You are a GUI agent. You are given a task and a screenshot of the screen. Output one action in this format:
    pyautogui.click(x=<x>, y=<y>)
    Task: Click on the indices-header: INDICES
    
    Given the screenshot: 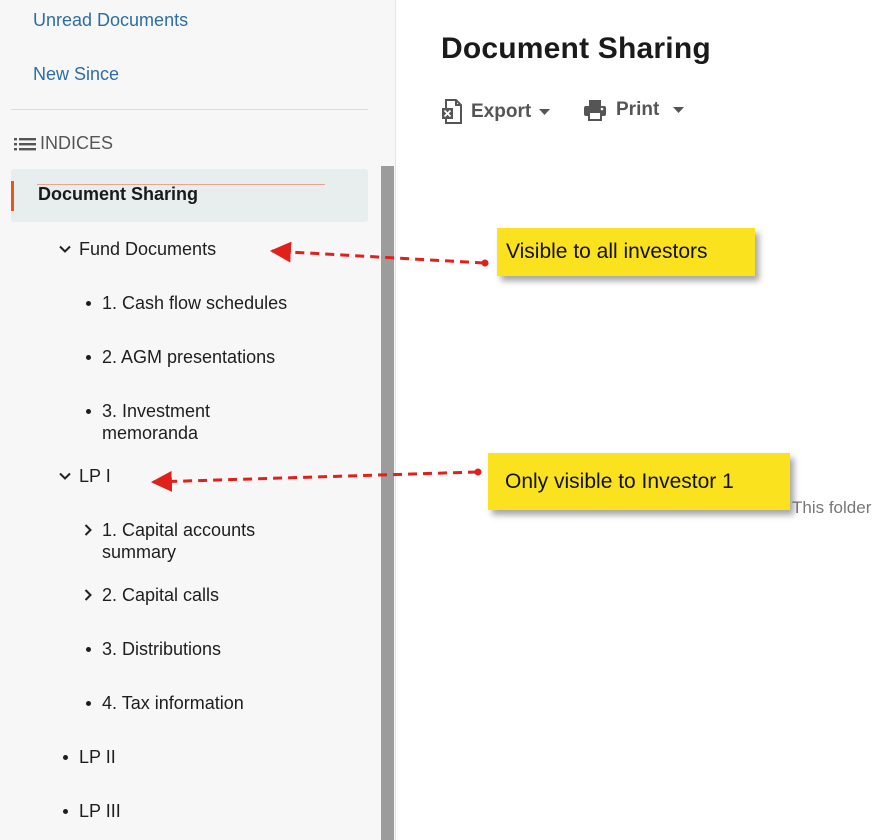 What is the action you would take?
    pyautogui.click(x=63, y=143)
    